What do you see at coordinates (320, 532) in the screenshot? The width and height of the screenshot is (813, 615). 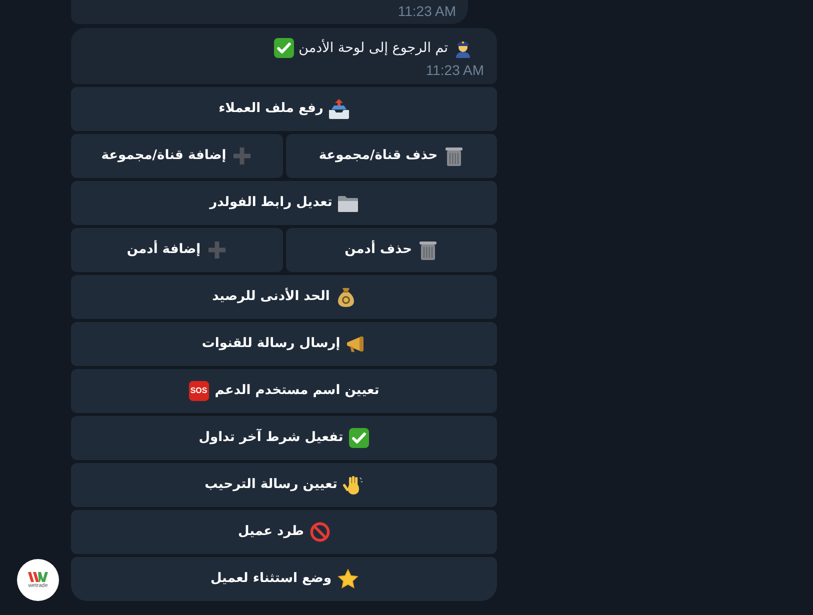 I see `prohibited-icon` at bounding box center [320, 532].